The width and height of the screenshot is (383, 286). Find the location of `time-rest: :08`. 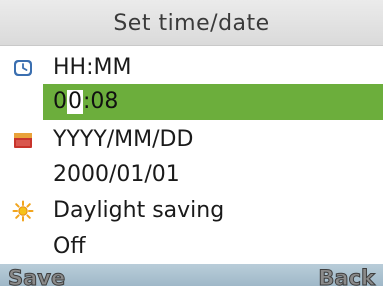

time-rest: :08 is located at coordinates (101, 101).